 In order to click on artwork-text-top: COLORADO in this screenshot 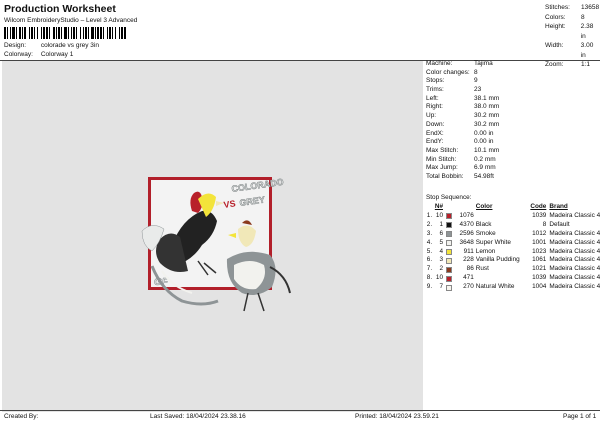, I will do `click(257, 185)`.